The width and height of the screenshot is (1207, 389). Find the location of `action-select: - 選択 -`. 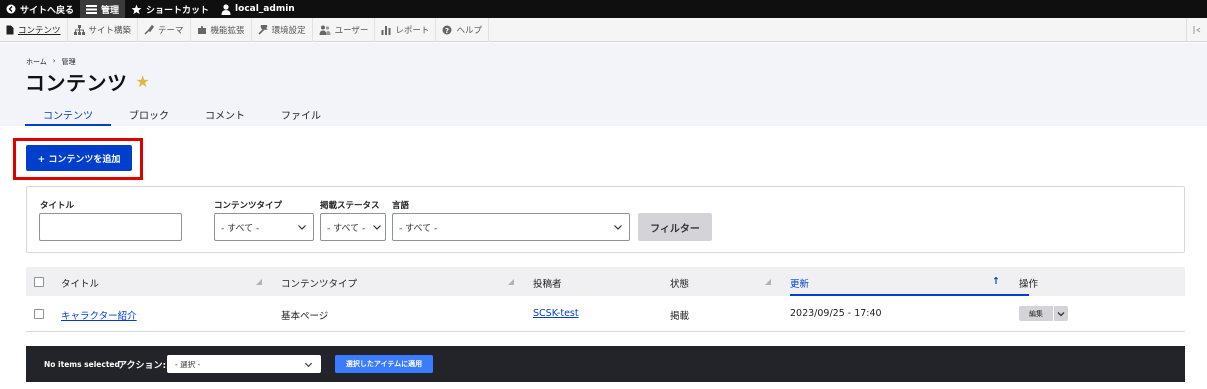

action-select: - 選択 - is located at coordinates (244, 364).